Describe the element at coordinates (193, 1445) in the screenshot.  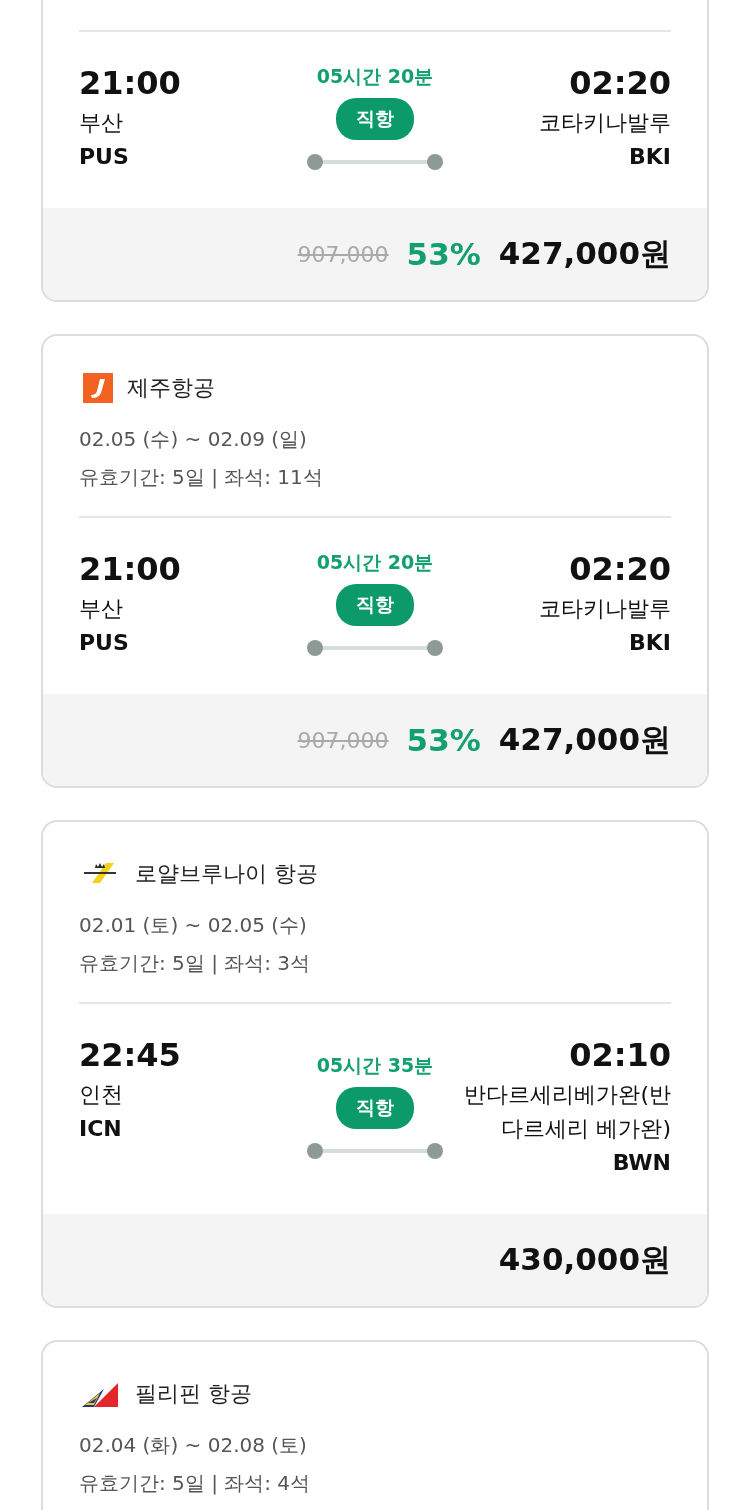
I see `travel-dates: 02.04 (화) ~ 02.08 (토)` at that location.